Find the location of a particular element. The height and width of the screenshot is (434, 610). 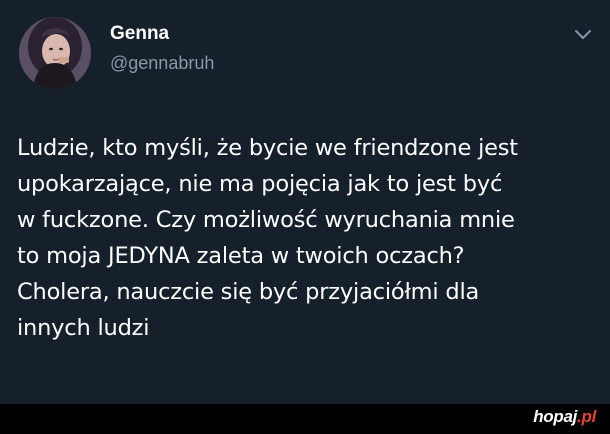

author-handle: @gennabruh is located at coordinates (162, 63).